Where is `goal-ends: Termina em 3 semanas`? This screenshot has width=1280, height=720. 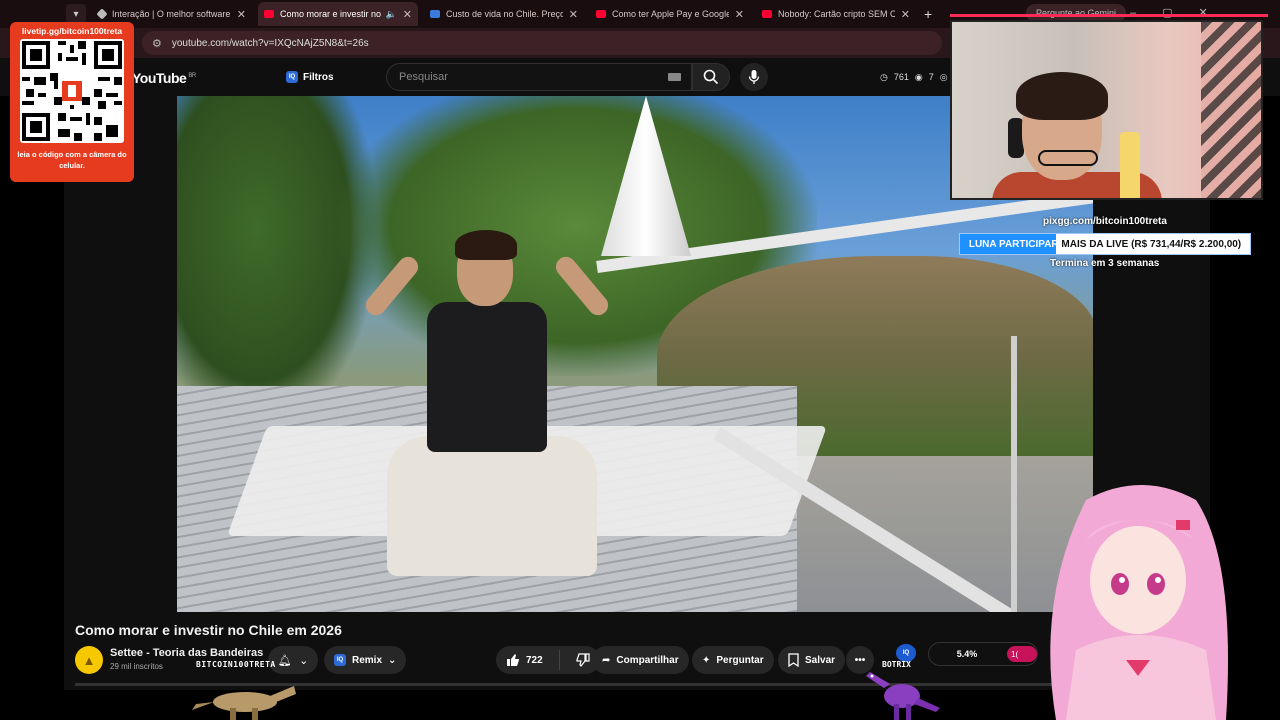
goal-ends: Termina em 3 semanas is located at coordinates (1105, 263).